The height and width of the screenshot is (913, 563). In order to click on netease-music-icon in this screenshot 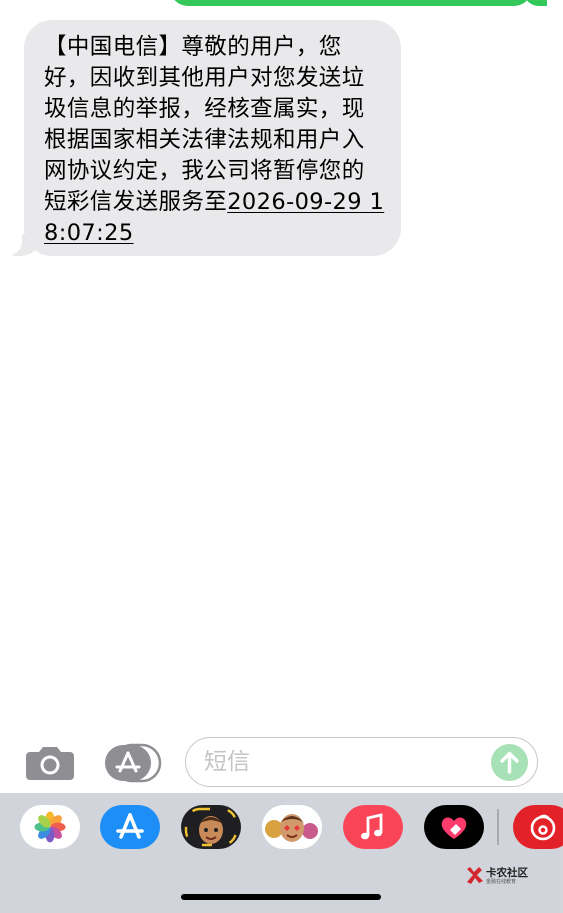, I will do `click(538, 827)`.